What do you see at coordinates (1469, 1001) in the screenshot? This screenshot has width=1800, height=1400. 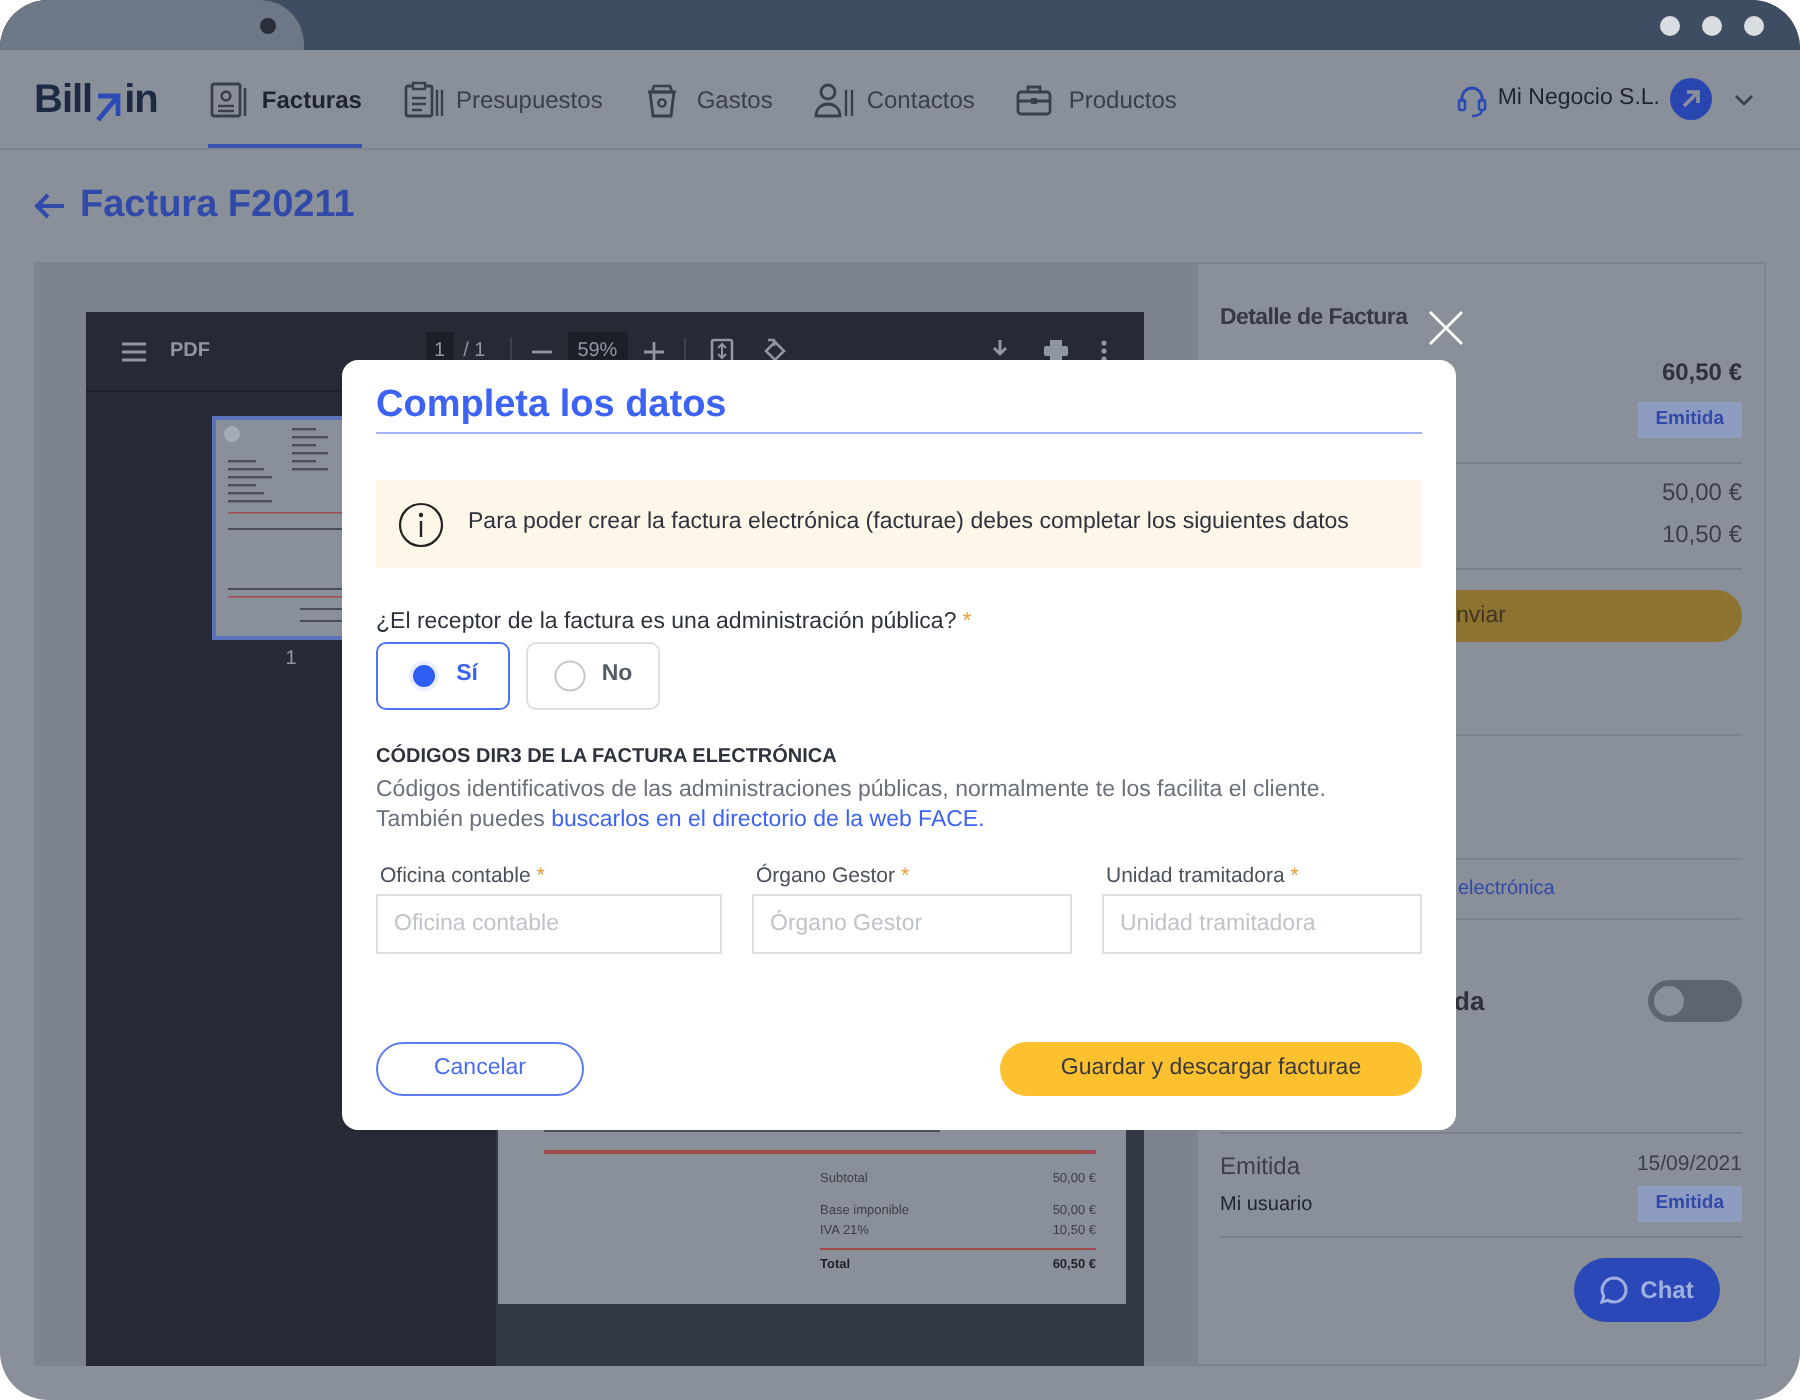 I see `toggle-label: da` at bounding box center [1469, 1001].